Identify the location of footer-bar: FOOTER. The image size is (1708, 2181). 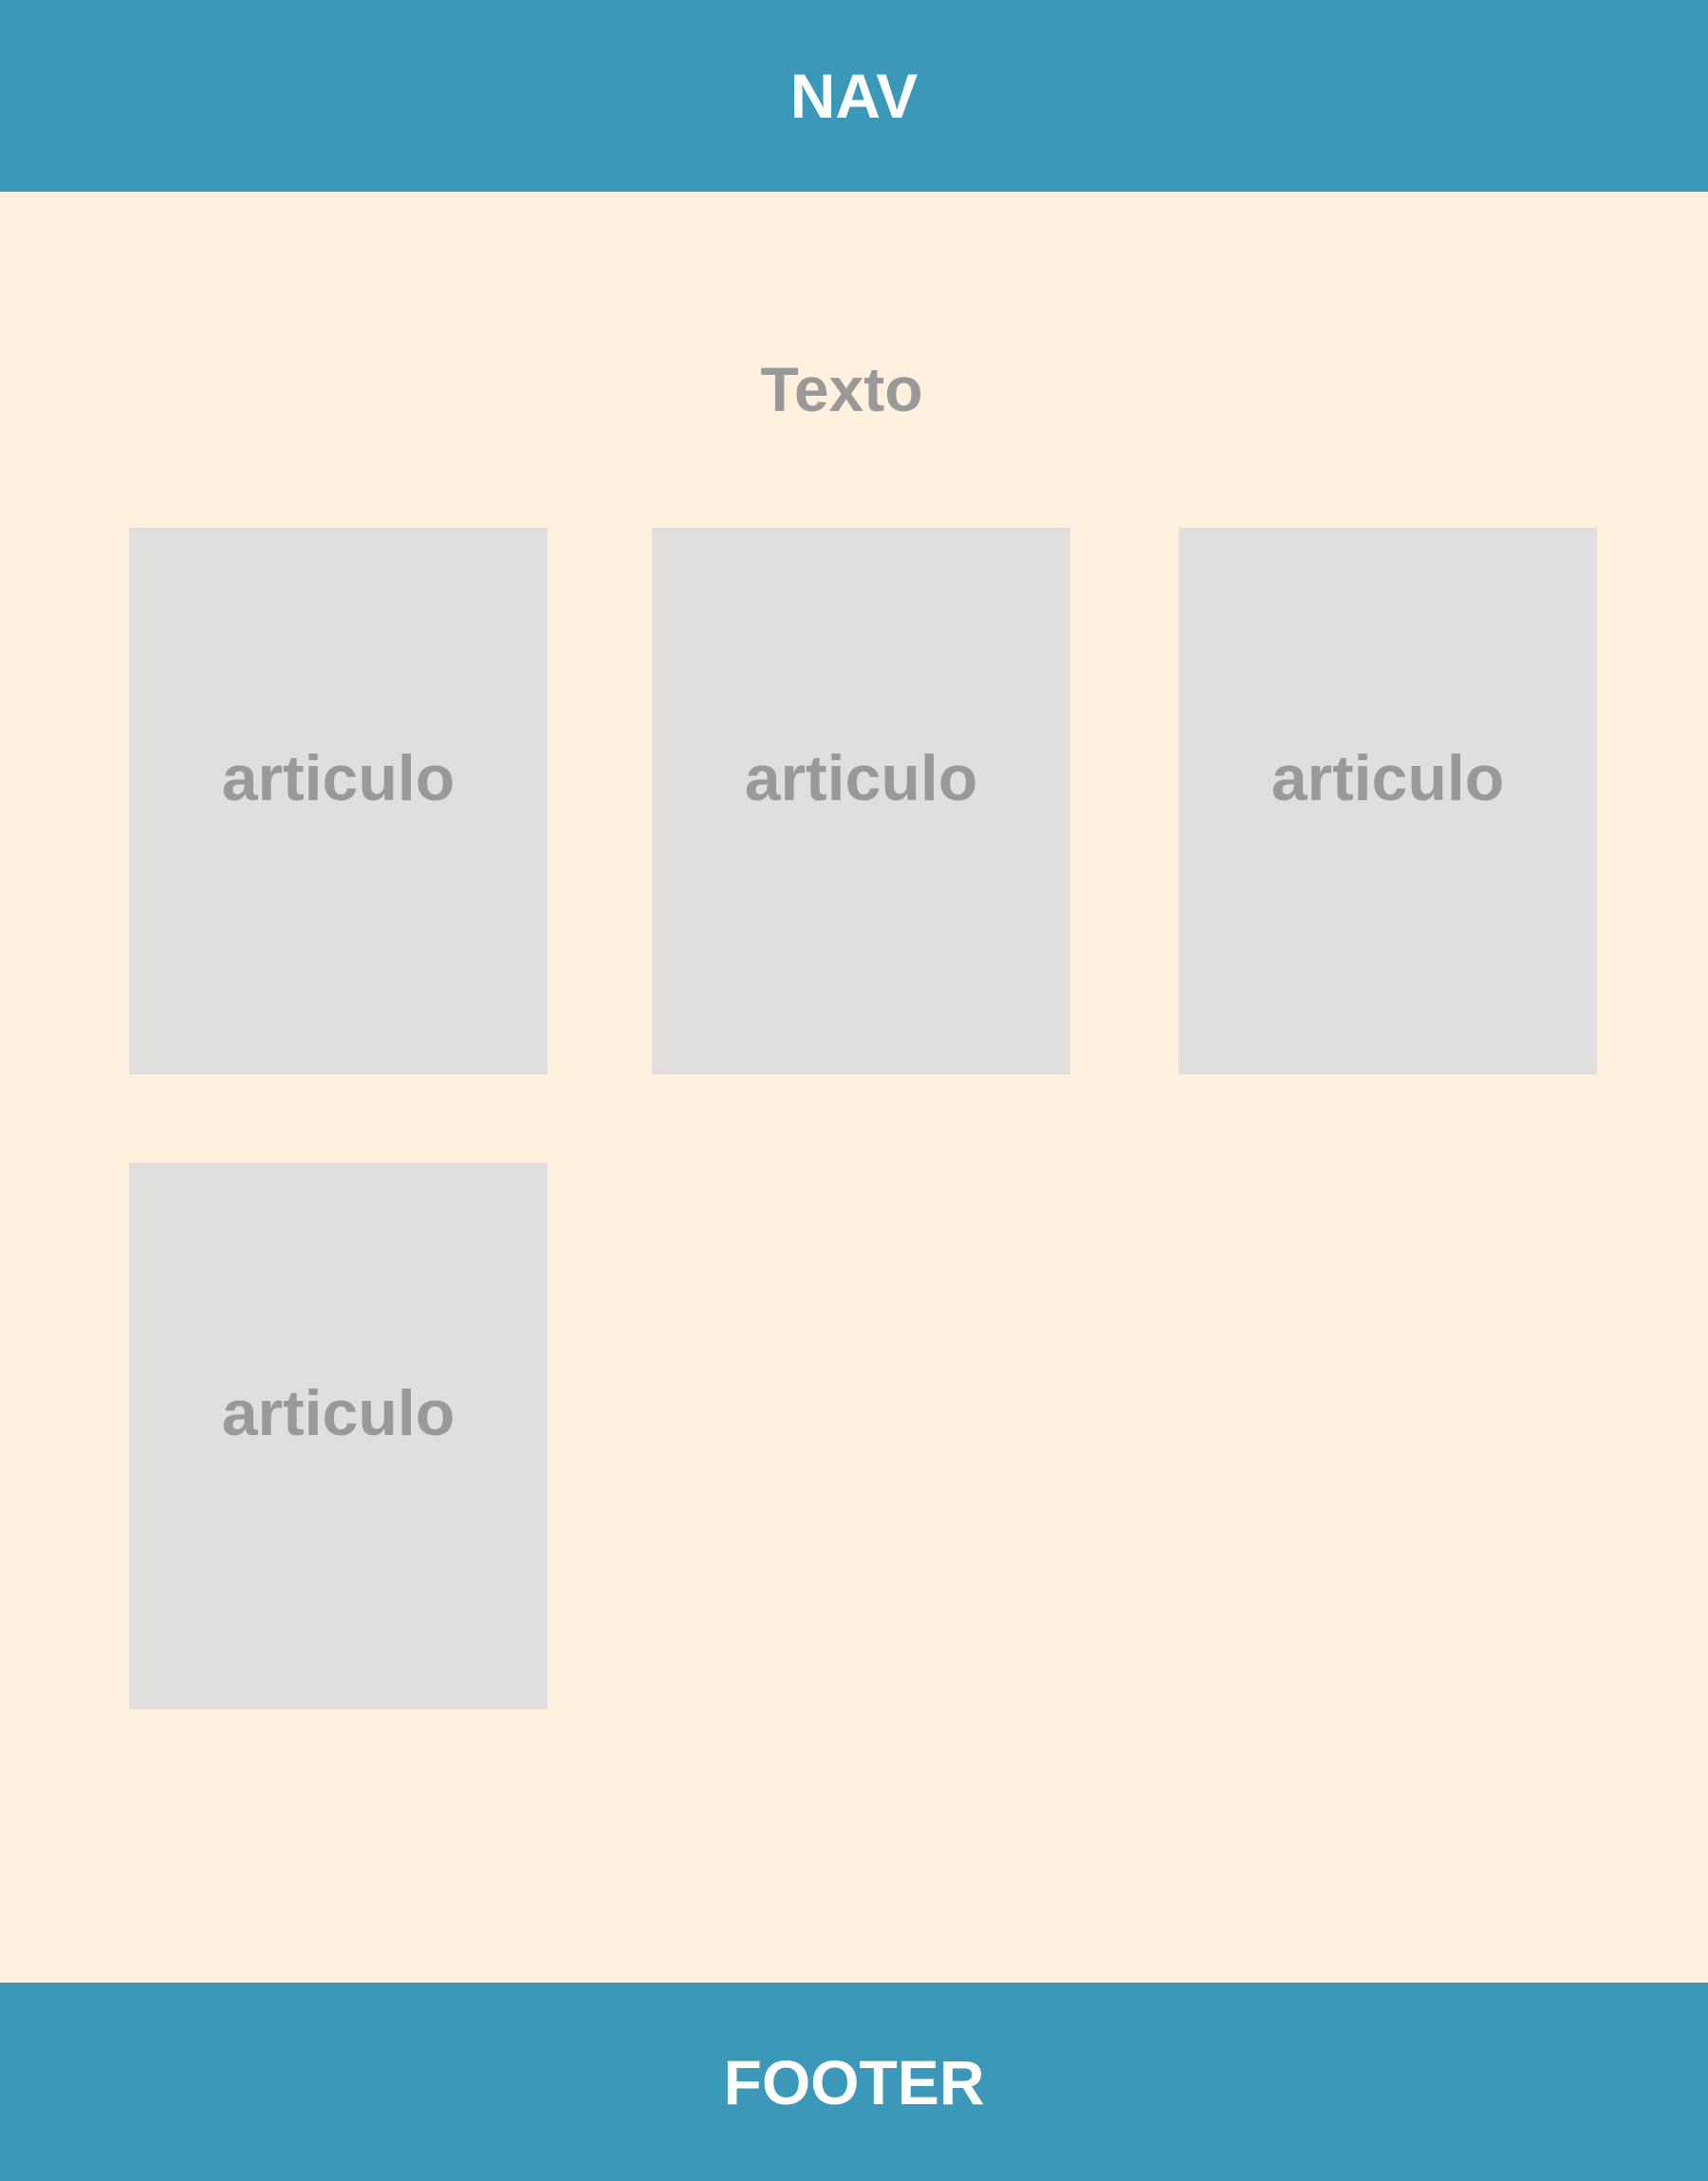
(854, 2082).